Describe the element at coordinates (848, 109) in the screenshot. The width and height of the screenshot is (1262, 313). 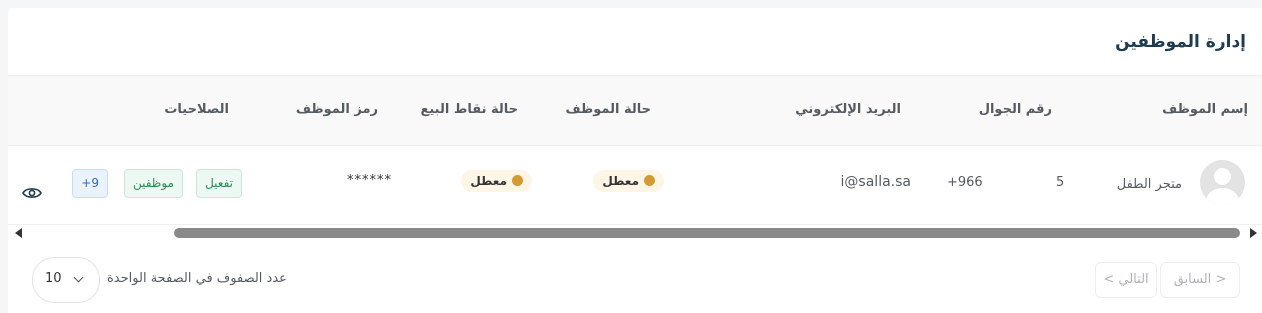
I see `header-email: البريد الإلكتروني` at that location.